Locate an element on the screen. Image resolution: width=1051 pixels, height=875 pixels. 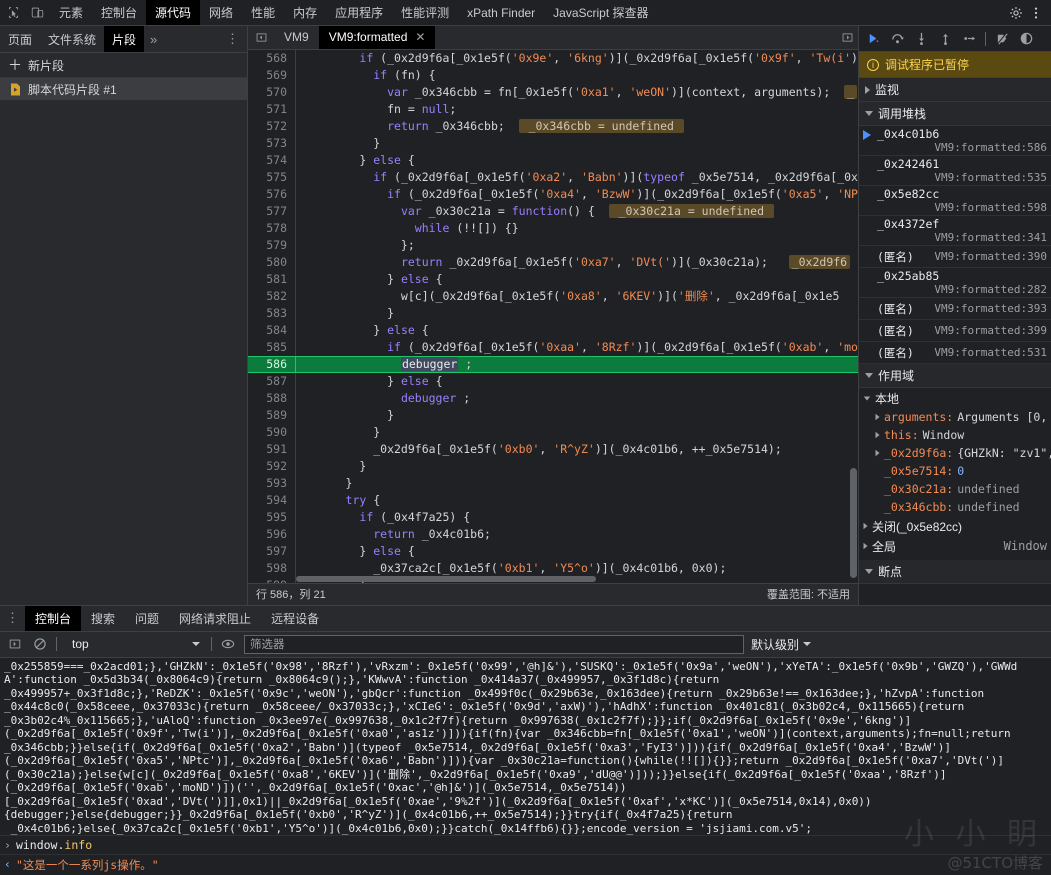
line-source: if (_0x4f7a25) { is located at coordinates (577, 517).